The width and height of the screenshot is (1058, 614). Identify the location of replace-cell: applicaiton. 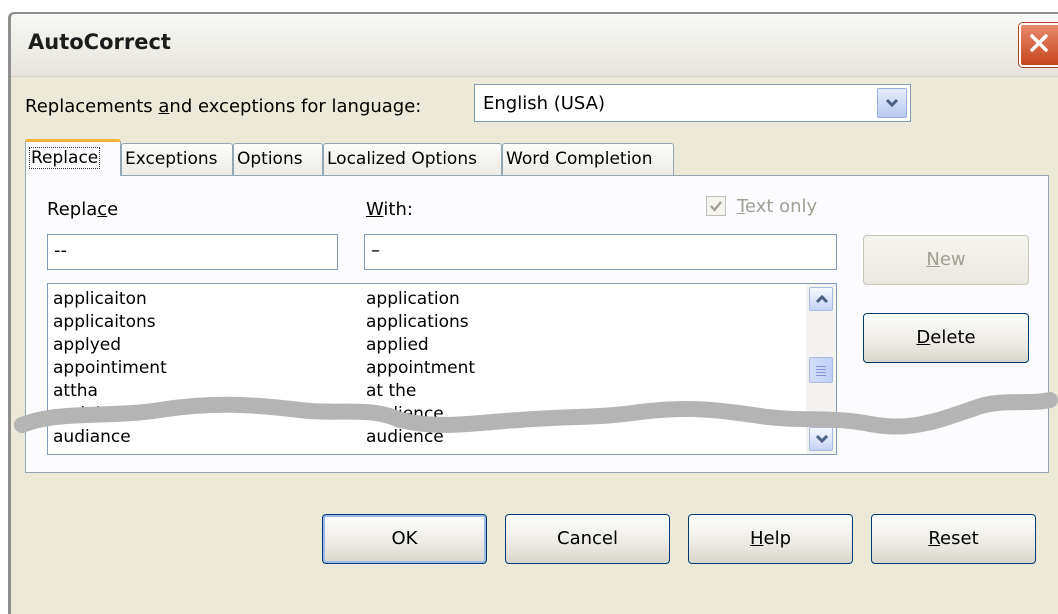
(100, 299).